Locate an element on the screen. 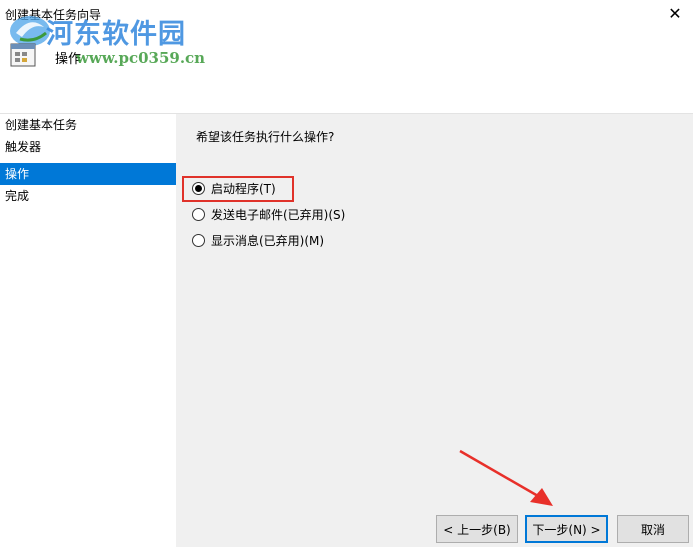  nav-step-action: 操作 is located at coordinates (88, 174).